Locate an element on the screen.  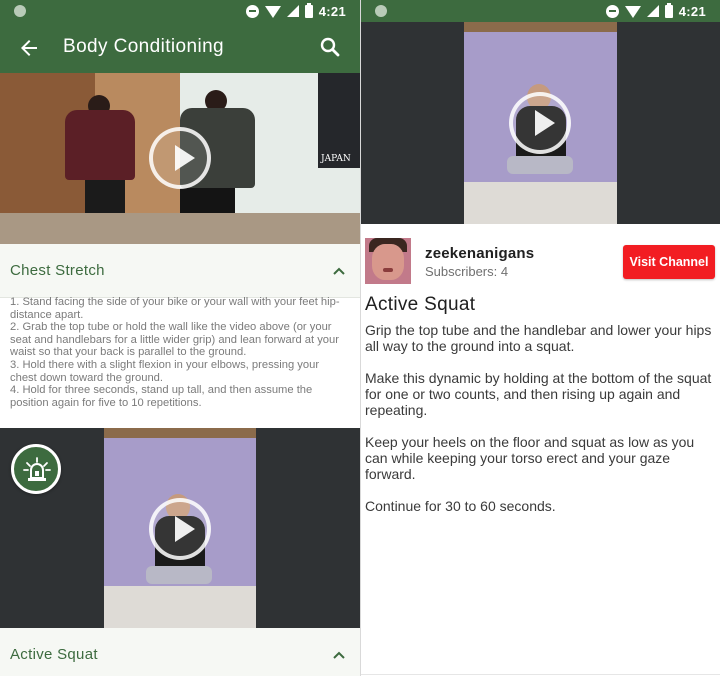
accordion-active-squat: Active Squat is located at coordinates (180, 652).